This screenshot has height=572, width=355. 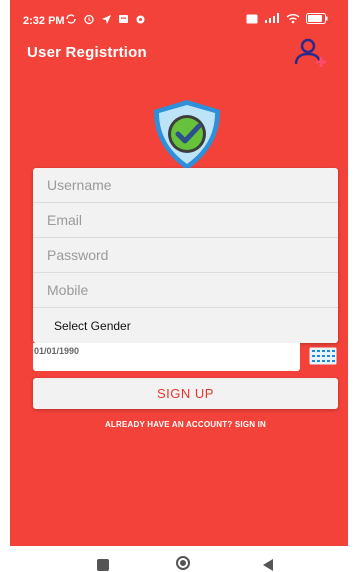 I want to click on navigation-icon, so click(x=106, y=19).